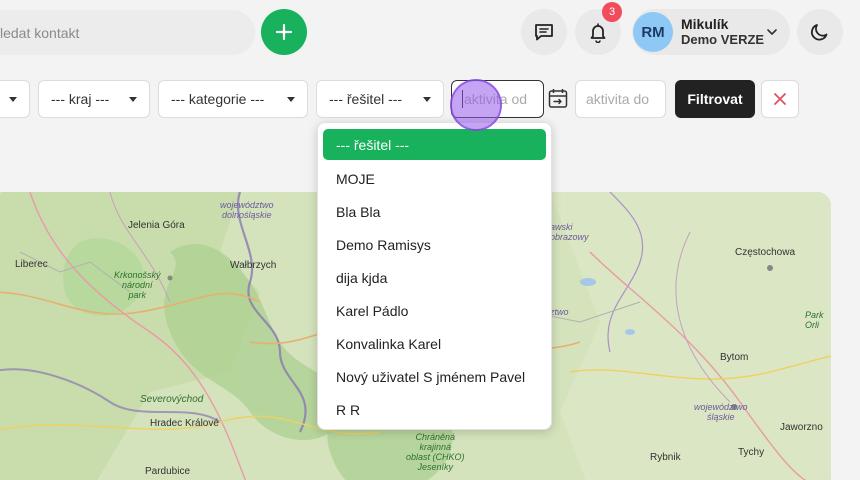 The image size is (860, 480). Describe the element at coordinates (434, 409) in the screenshot. I see `dropdown-option: R R` at that location.